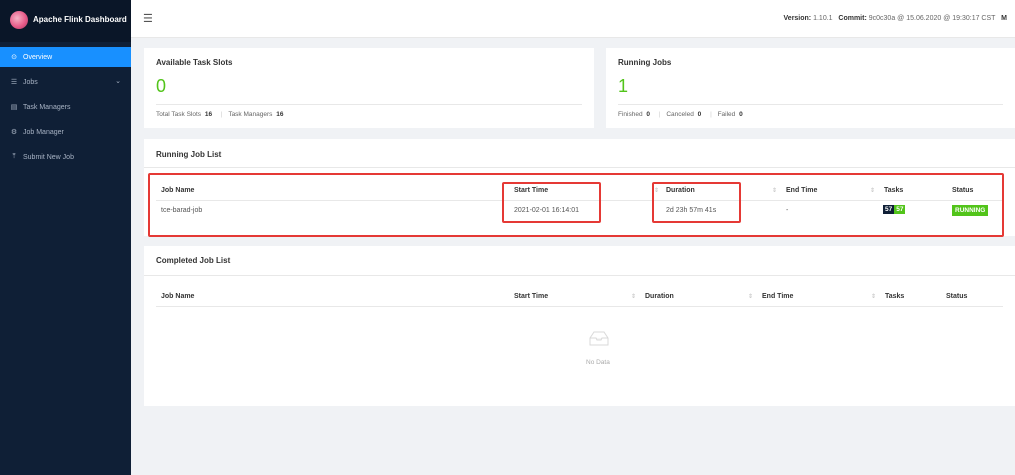 The image size is (1015, 475). Describe the element at coordinates (623, 86) in the screenshot. I see `running-jobs-value: 1` at that location.